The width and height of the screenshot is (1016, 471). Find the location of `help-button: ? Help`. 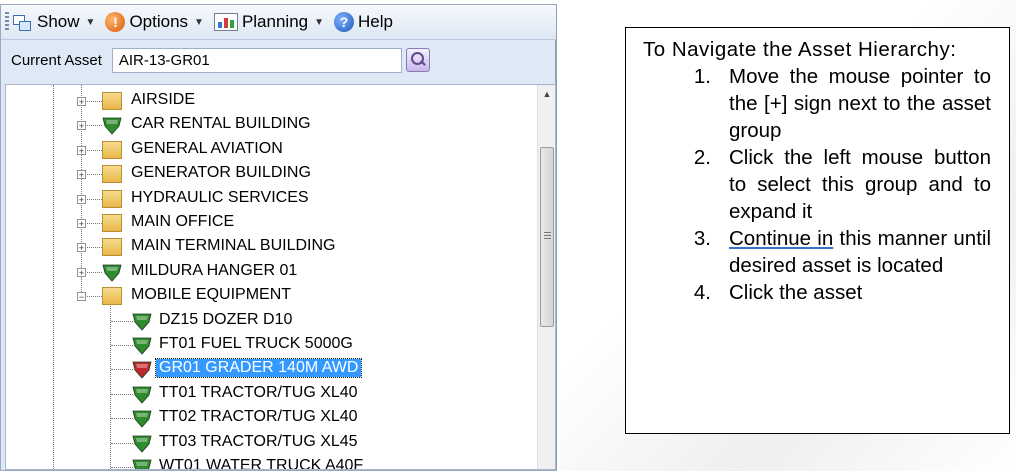

help-button: ? Help is located at coordinates (363, 22).